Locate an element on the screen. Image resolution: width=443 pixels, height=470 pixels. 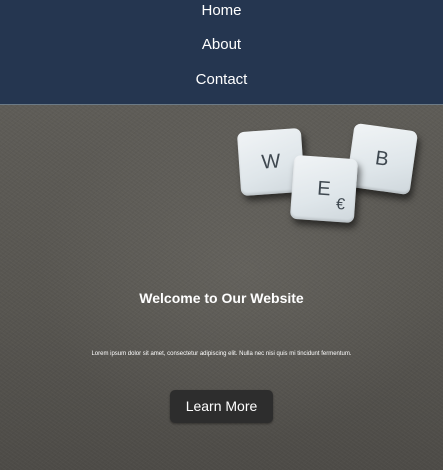
tile-letter: W is located at coordinates (271, 161).